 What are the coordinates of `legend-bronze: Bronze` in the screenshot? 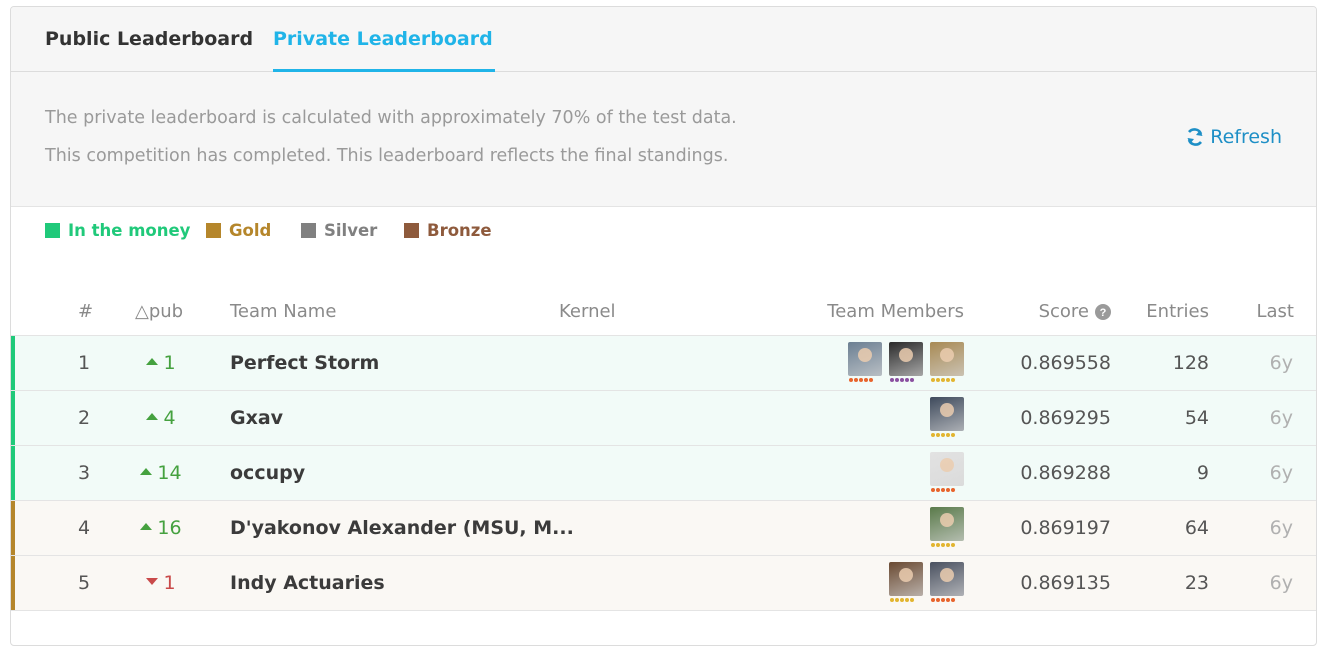 It's located at (448, 230).